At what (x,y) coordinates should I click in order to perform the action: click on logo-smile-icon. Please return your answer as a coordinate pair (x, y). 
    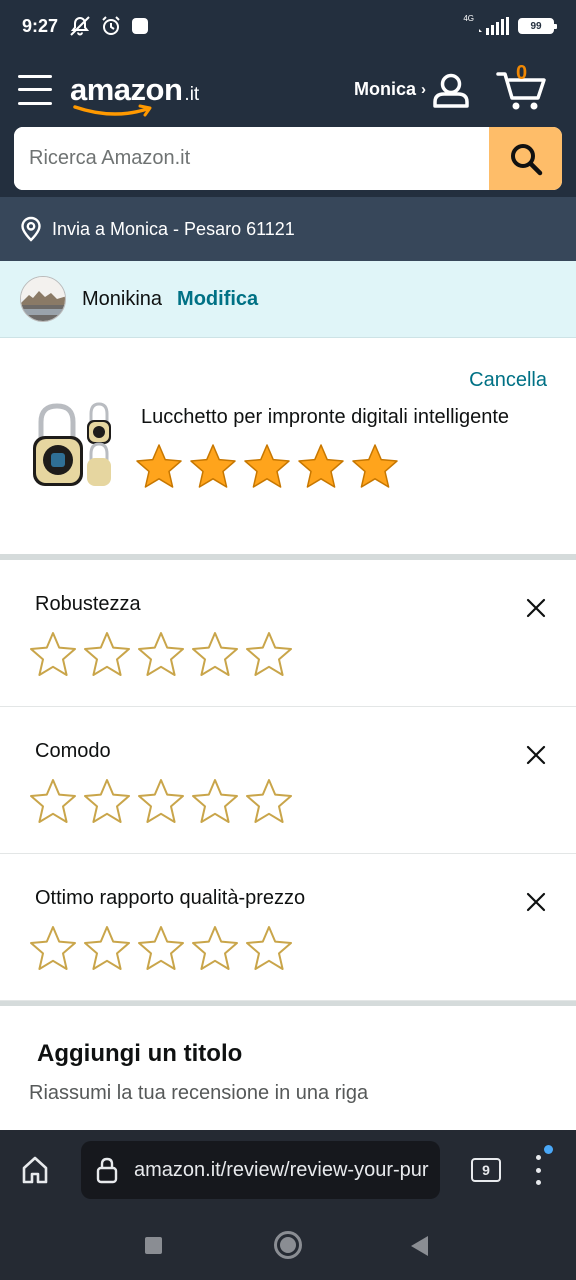
    Looking at the image, I should click on (112, 110).